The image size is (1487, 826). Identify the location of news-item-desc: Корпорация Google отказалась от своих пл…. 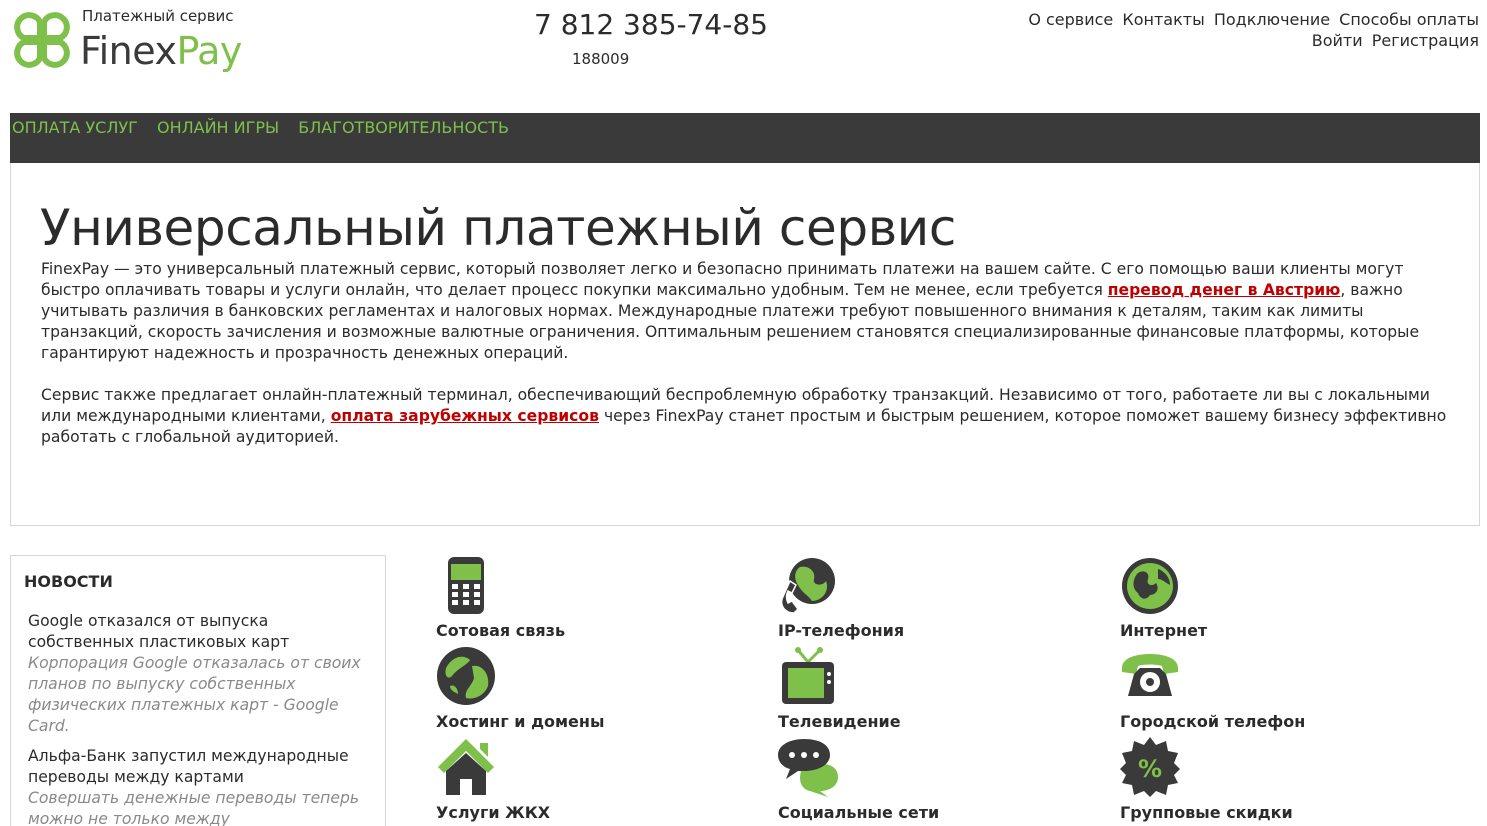
(194, 694).